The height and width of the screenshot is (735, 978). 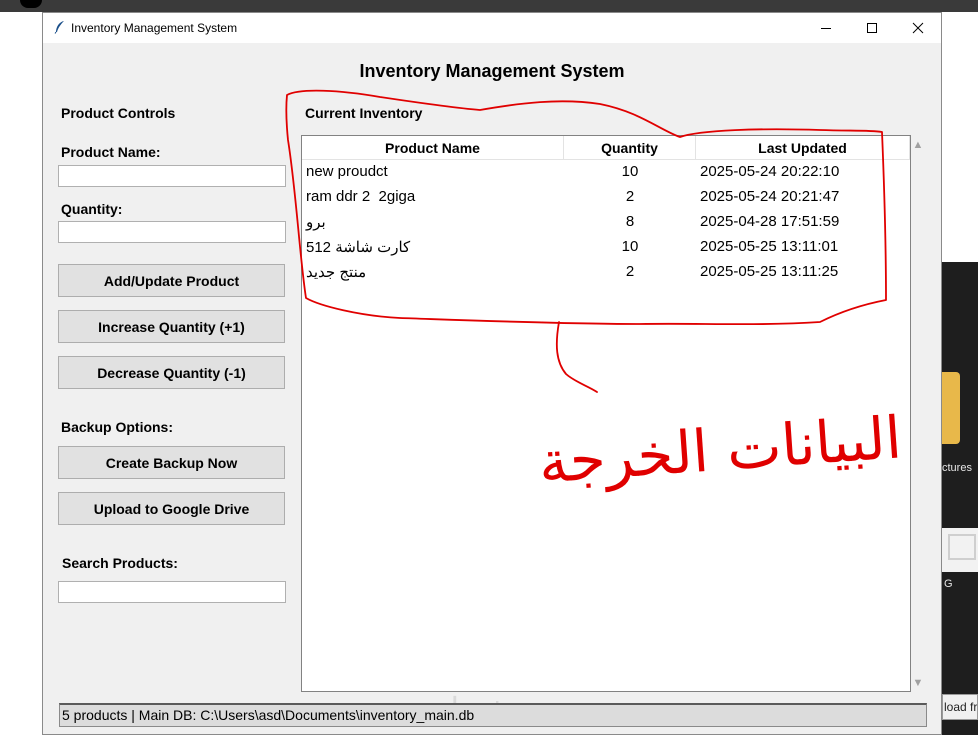 What do you see at coordinates (171, 372) in the screenshot?
I see `decrease-quantity-button: Decrease Quantity (-1)` at bounding box center [171, 372].